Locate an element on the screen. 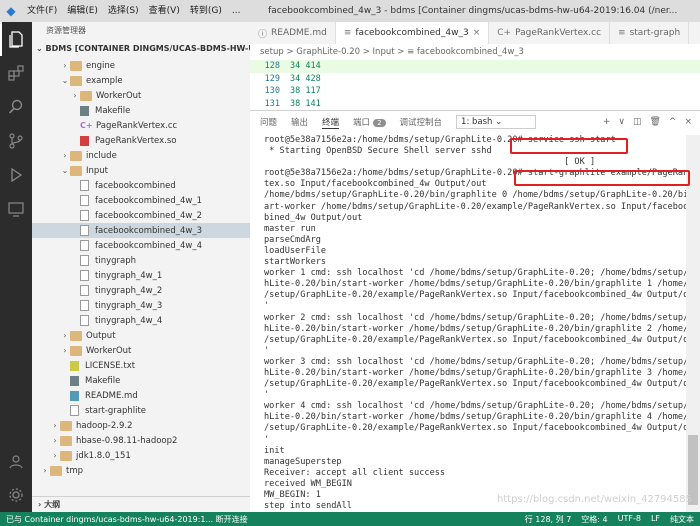  status-item: 纯文本 is located at coordinates (682, 519).